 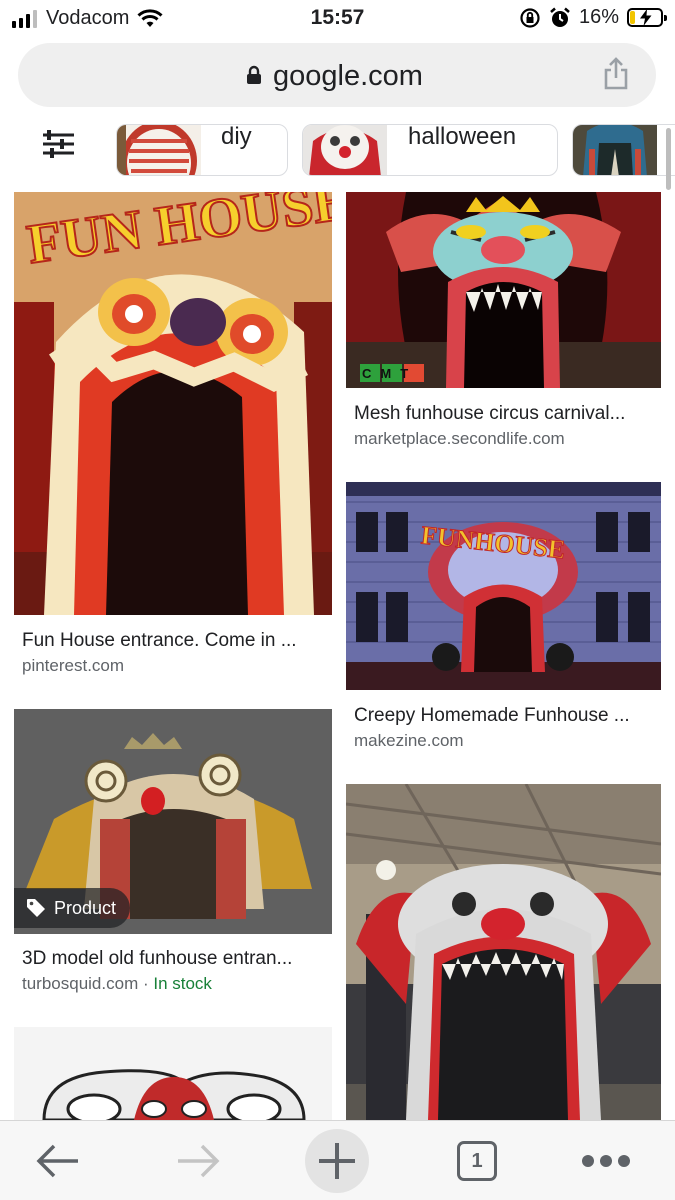 I want to click on plus-icon, so click(x=337, y=1161).